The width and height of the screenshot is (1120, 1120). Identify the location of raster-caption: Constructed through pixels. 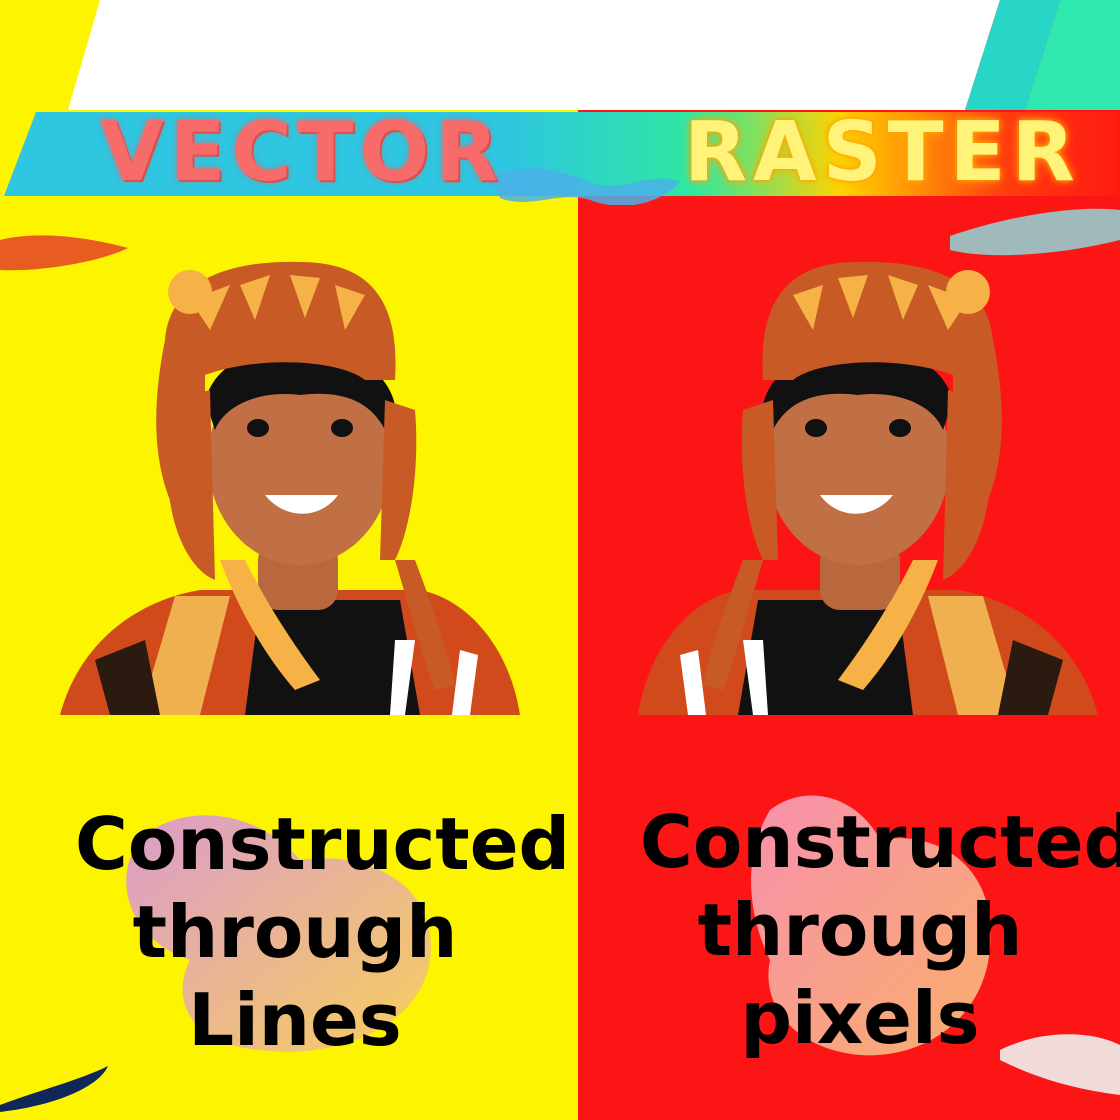
(880, 930).